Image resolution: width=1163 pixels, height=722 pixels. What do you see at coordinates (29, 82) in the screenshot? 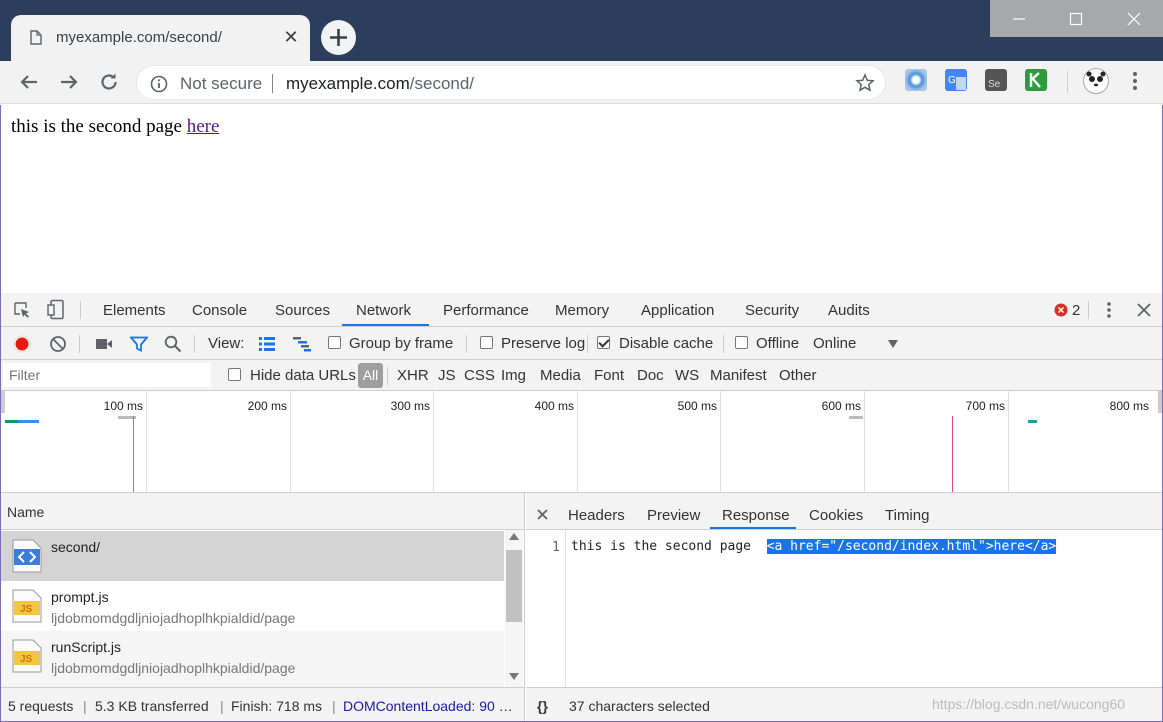
I see `back-arrow-icon` at bounding box center [29, 82].